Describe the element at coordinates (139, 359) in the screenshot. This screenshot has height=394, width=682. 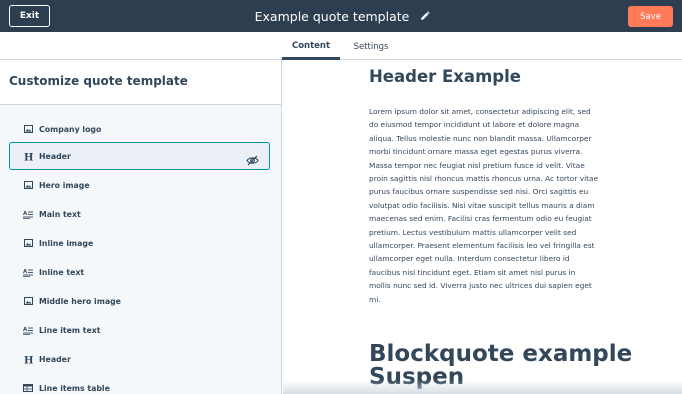
I see `sidebar-item-header-2: H Header` at that location.